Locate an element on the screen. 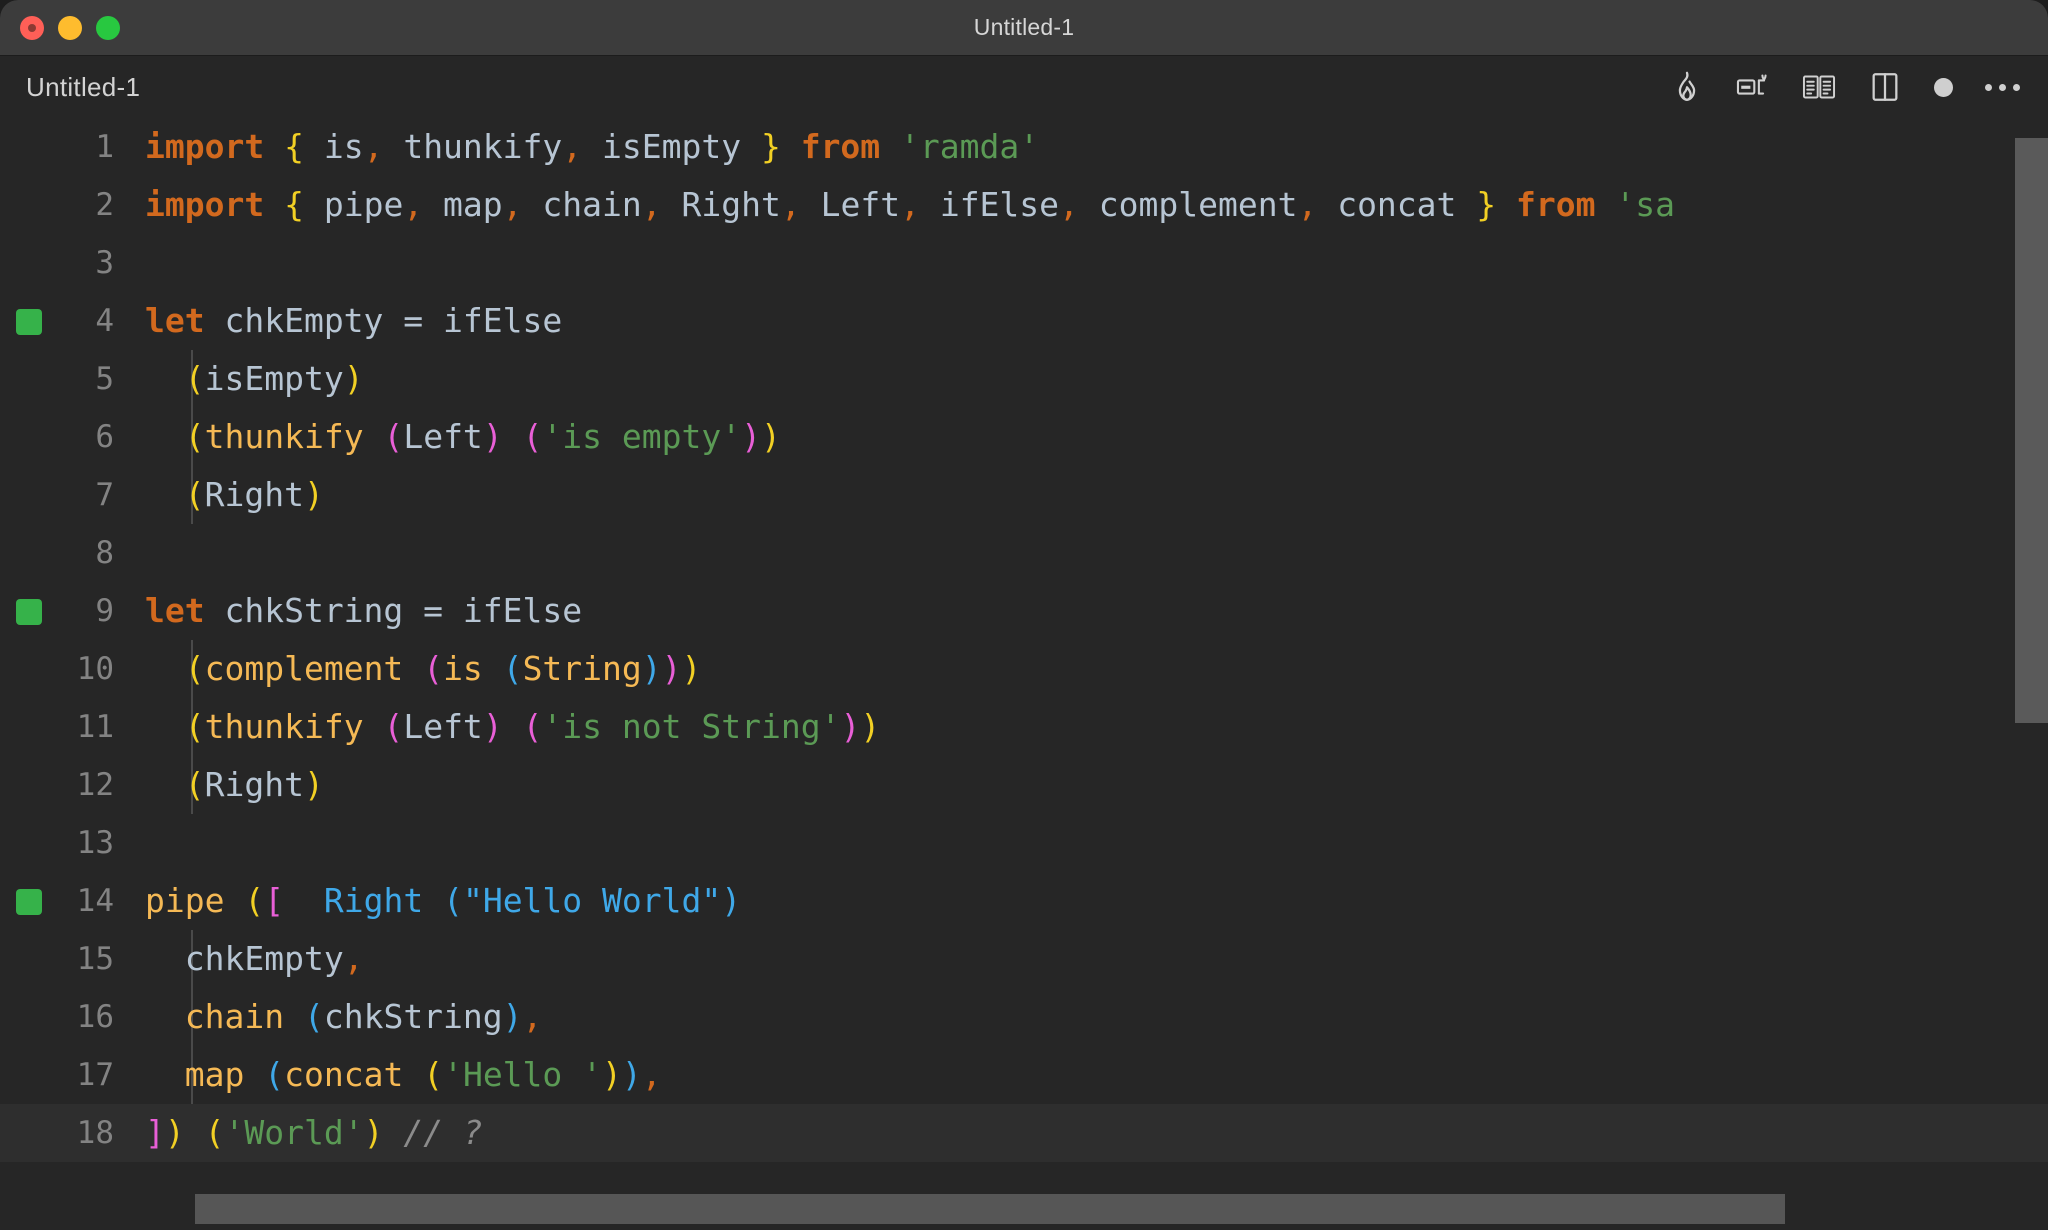 The image size is (2048, 1230). horizontal-scrollbar-thumb is located at coordinates (990, 1209).